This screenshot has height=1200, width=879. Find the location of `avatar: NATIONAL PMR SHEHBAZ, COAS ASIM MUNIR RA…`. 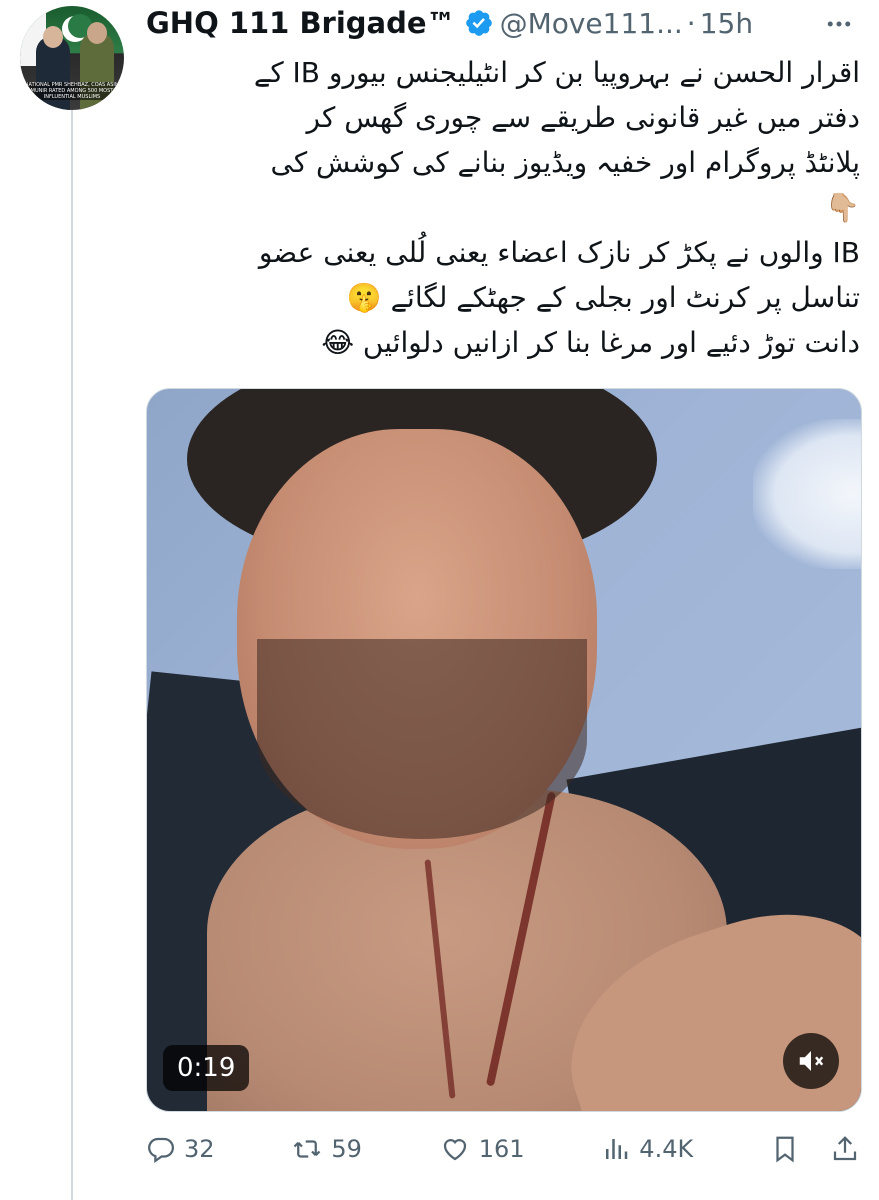

avatar: NATIONAL PMR SHEHBAZ, COAS ASIM MUNIR RA… is located at coordinates (72, 58).